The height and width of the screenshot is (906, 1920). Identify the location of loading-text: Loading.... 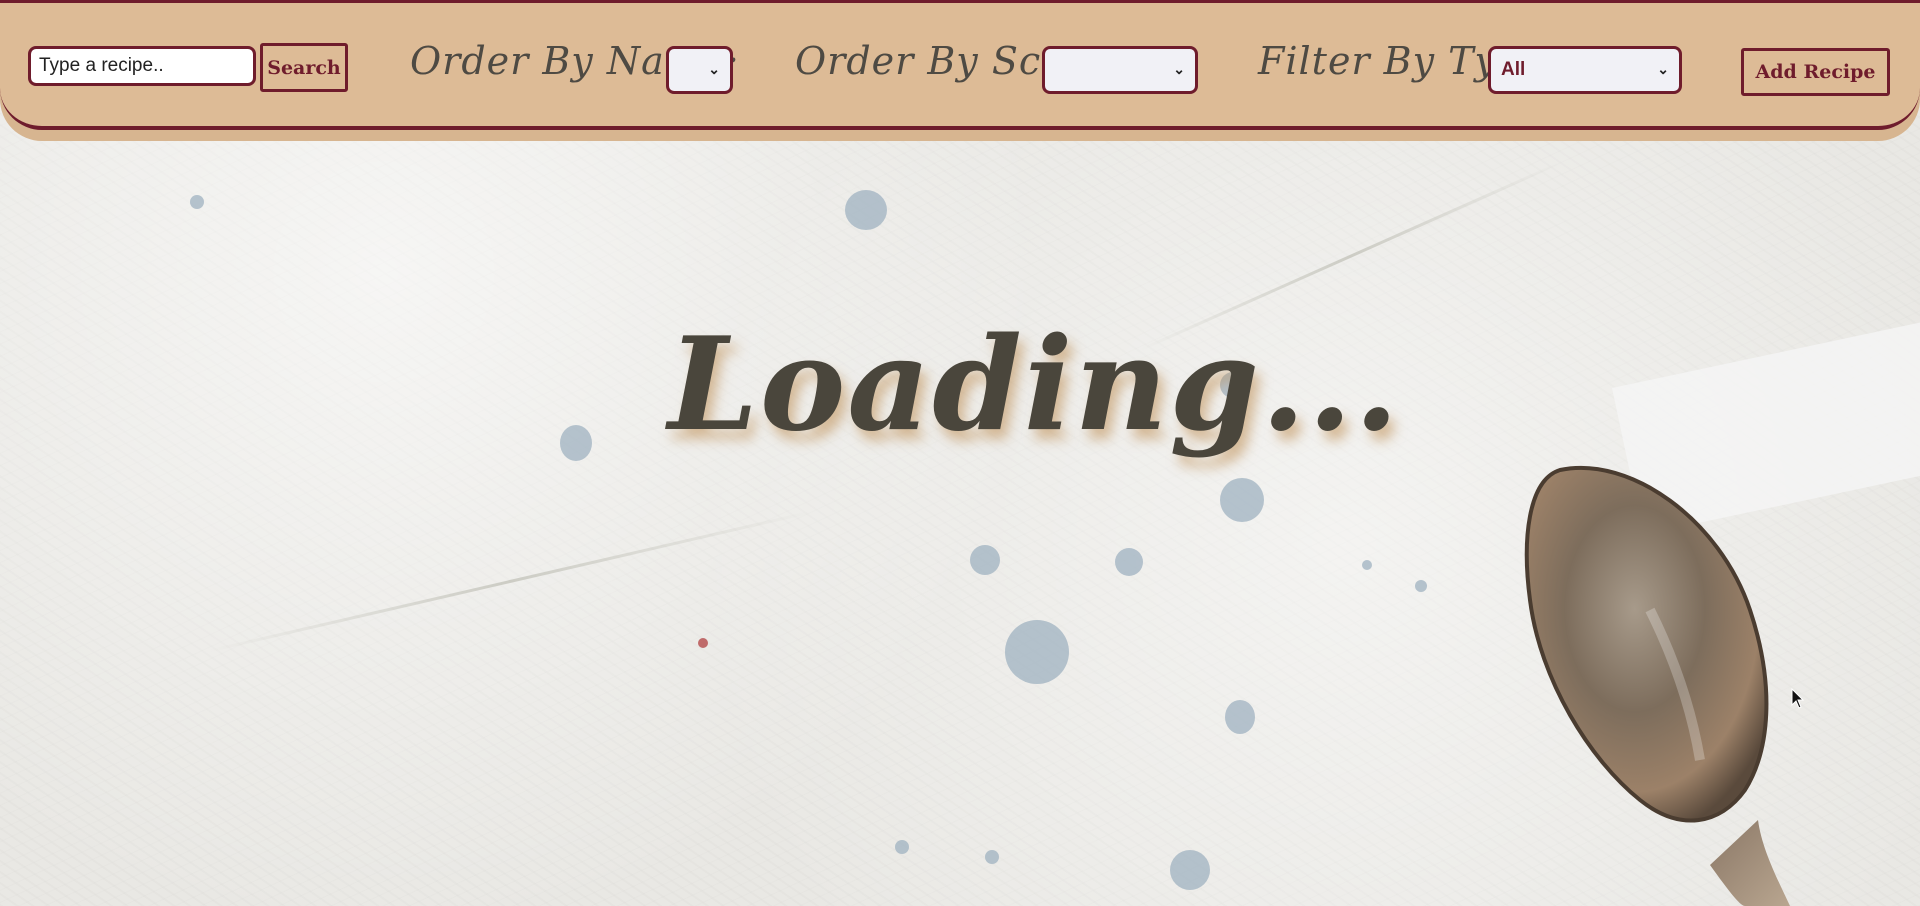
(1034, 385).